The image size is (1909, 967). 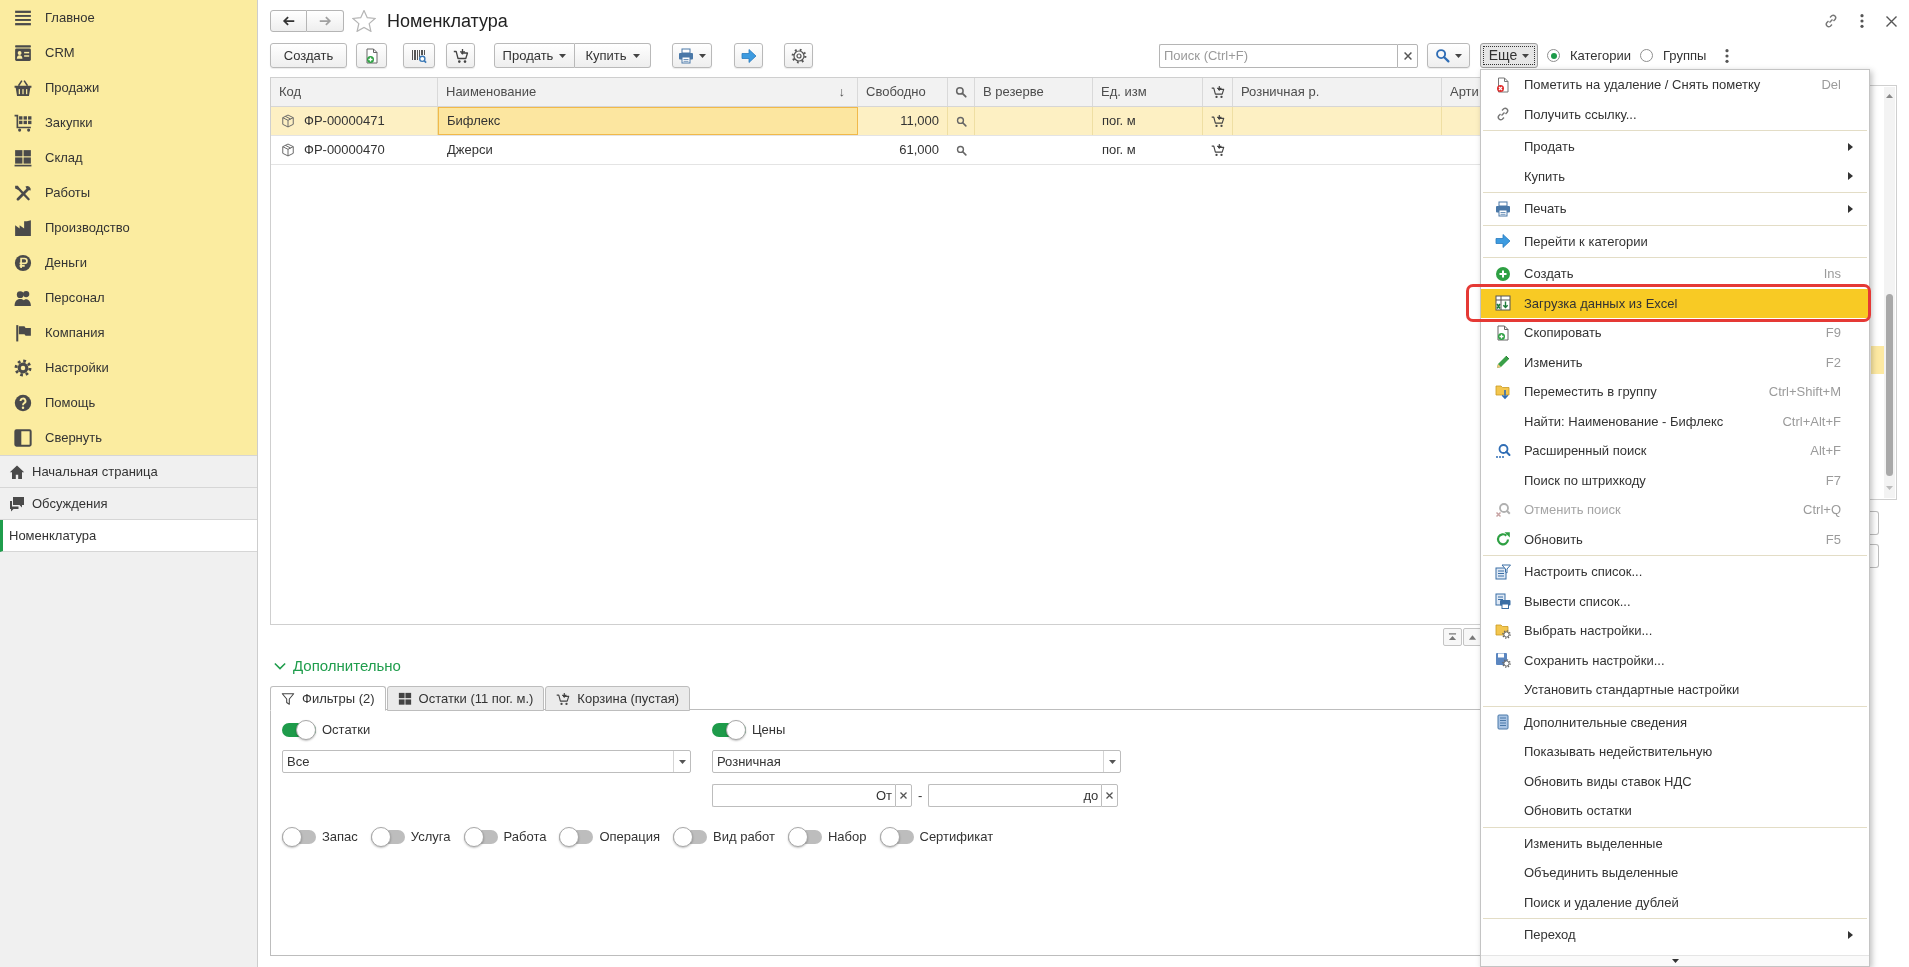 I want to click on sell-button: Продать, so click(x=534, y=55).